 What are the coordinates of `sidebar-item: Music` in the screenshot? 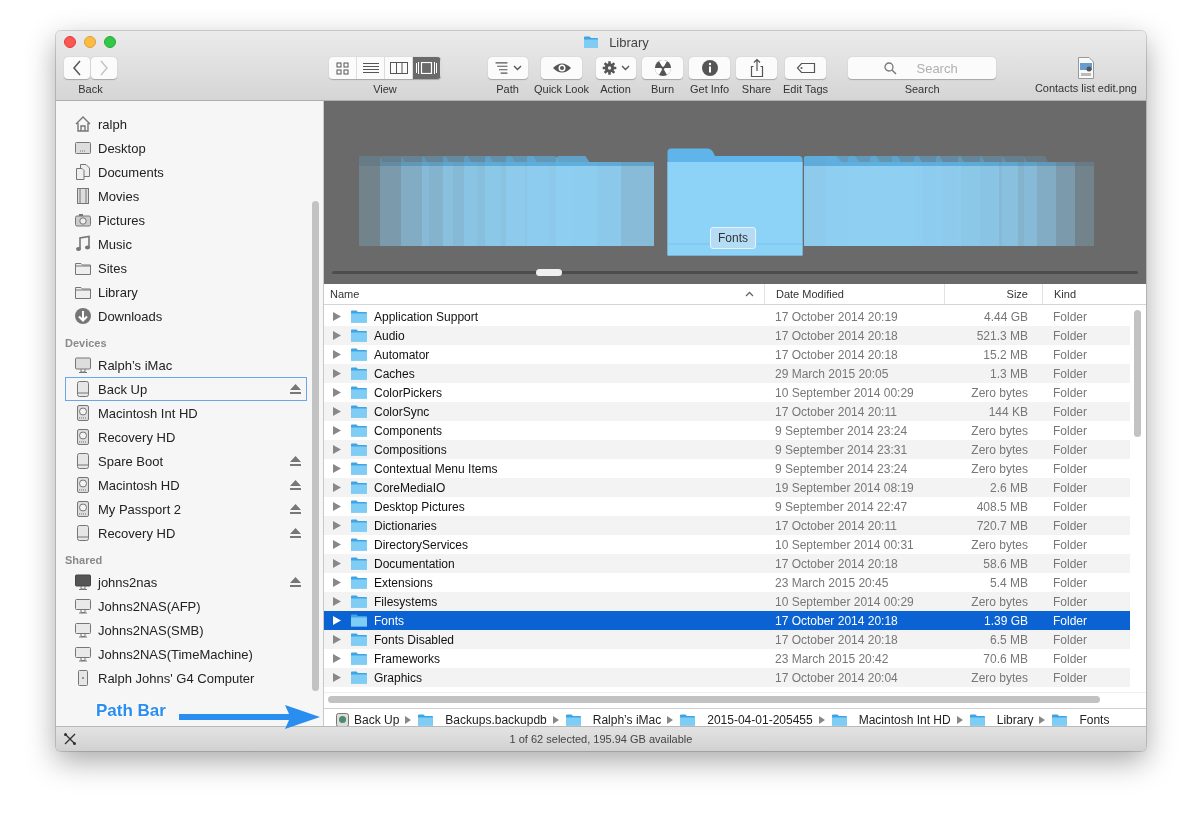 It's located at (189, 244).